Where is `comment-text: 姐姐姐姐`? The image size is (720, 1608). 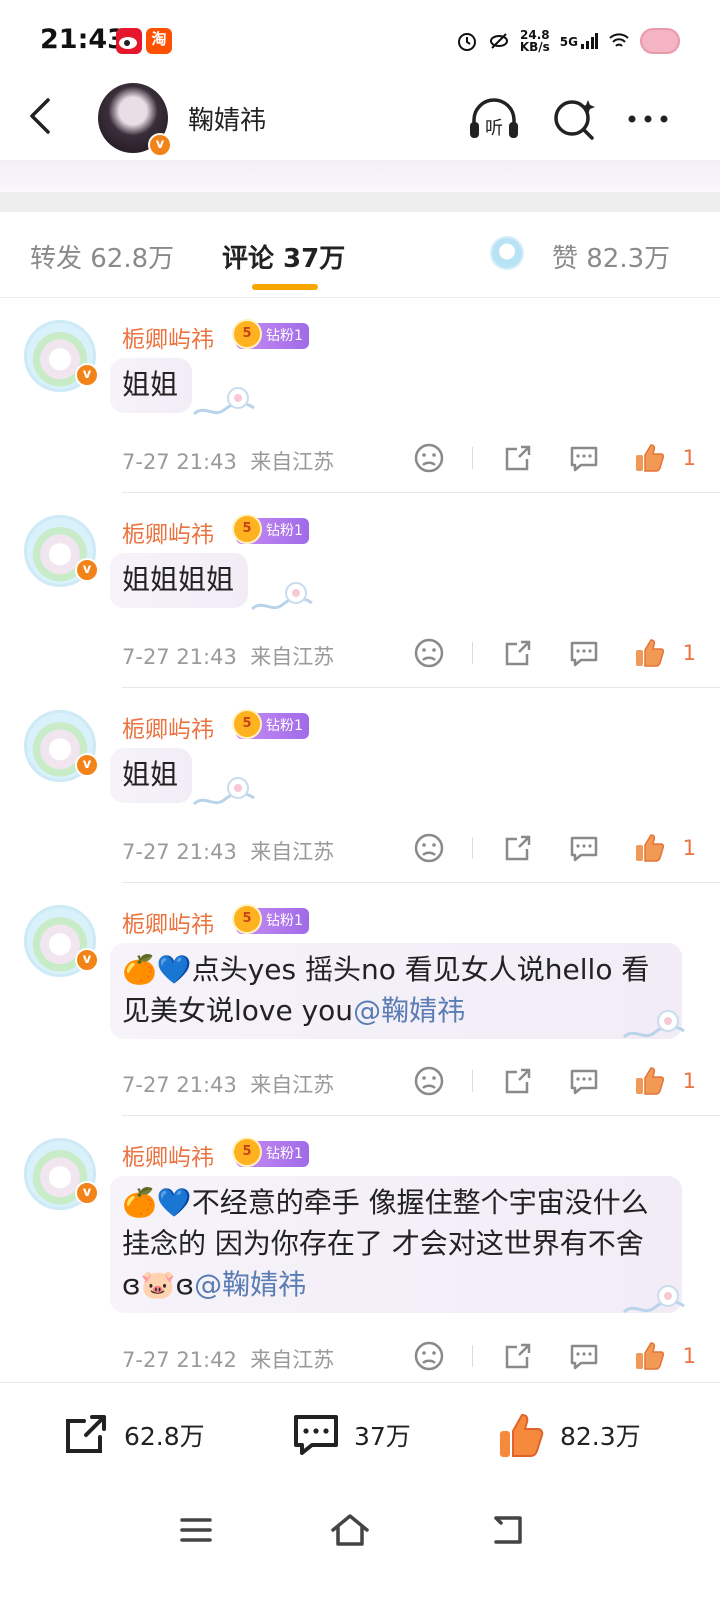
comment-text: 姐姐姐姐 is located at coordinates (178, 579).